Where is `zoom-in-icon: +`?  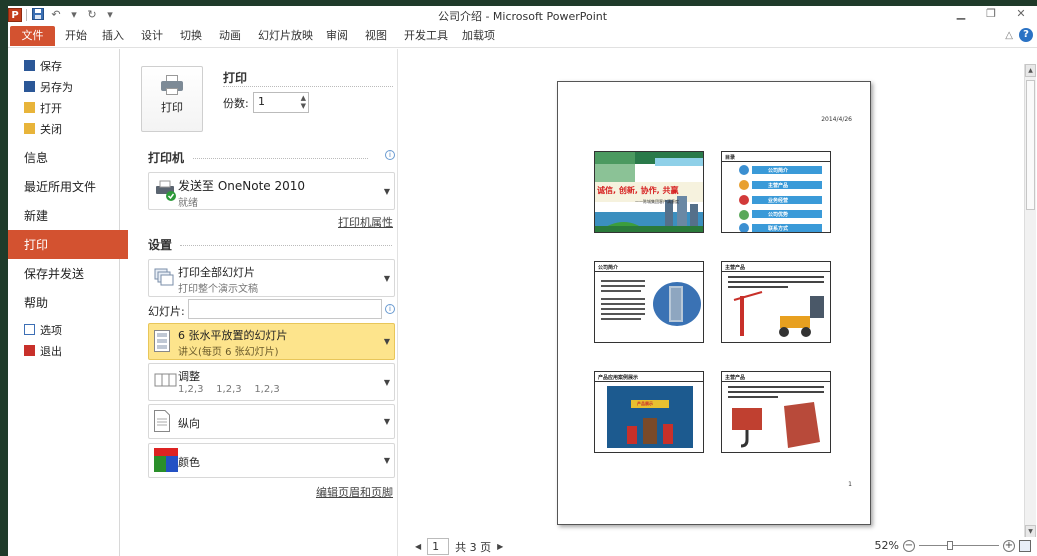 zoom-in-icon: + is located at coordinates (1009, 545).